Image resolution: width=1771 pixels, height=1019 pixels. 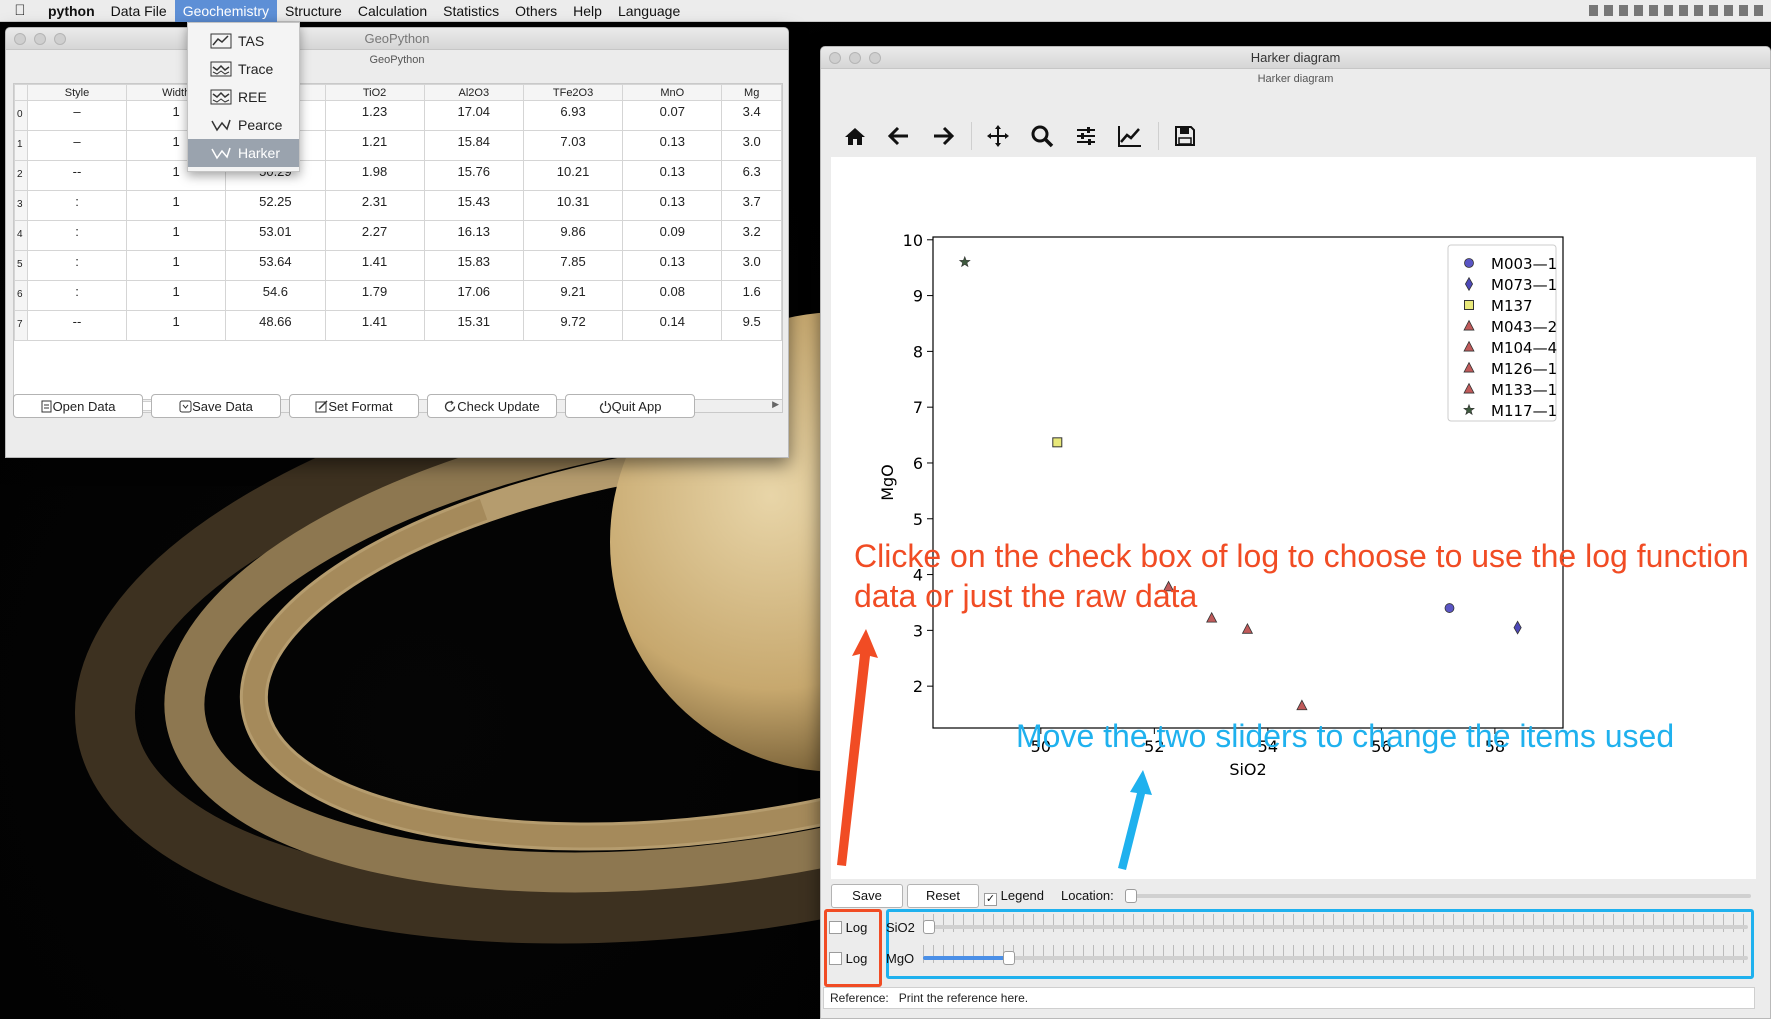 I want to click on table-cell: 1.21, so click(x=374, y=145).